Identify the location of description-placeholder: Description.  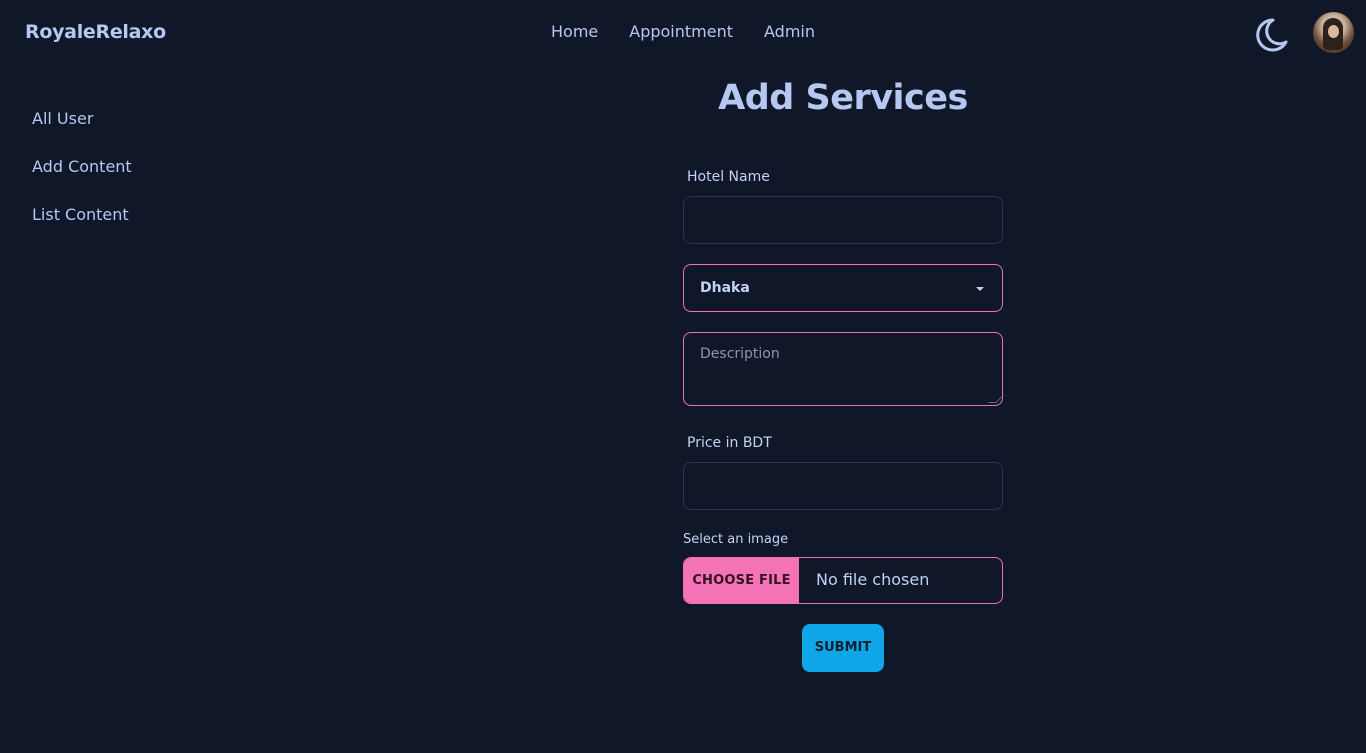
(740, 354).